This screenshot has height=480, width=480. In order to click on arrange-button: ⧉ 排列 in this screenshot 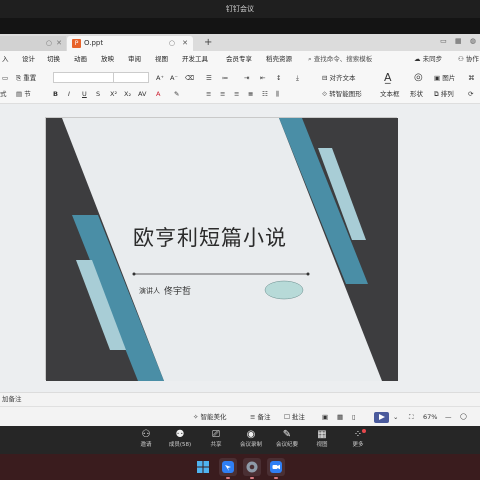, I will do `click(444, 94)`.